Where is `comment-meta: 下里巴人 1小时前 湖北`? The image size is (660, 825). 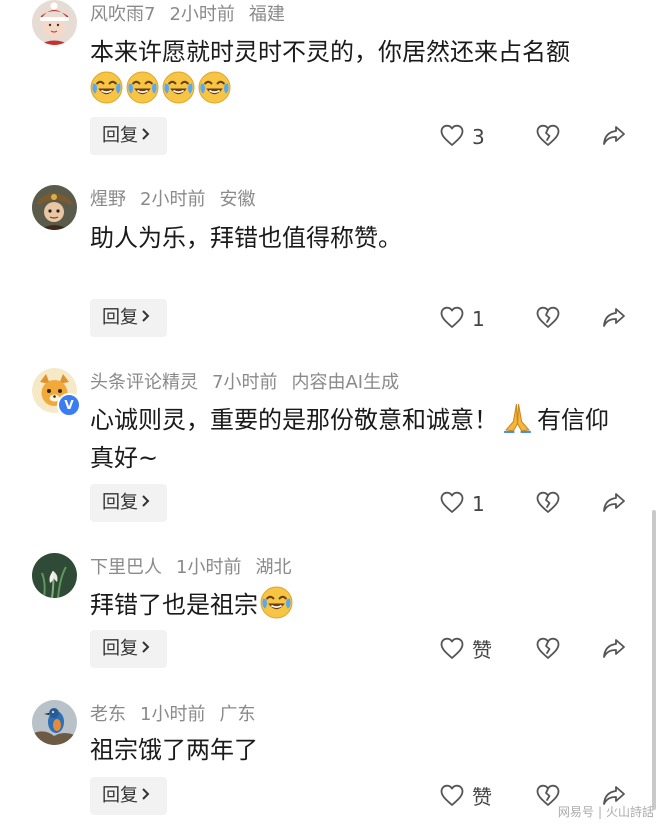
comment-meta: 下里巴人 1小时前 湖北 is located at coordinates (197, 568).